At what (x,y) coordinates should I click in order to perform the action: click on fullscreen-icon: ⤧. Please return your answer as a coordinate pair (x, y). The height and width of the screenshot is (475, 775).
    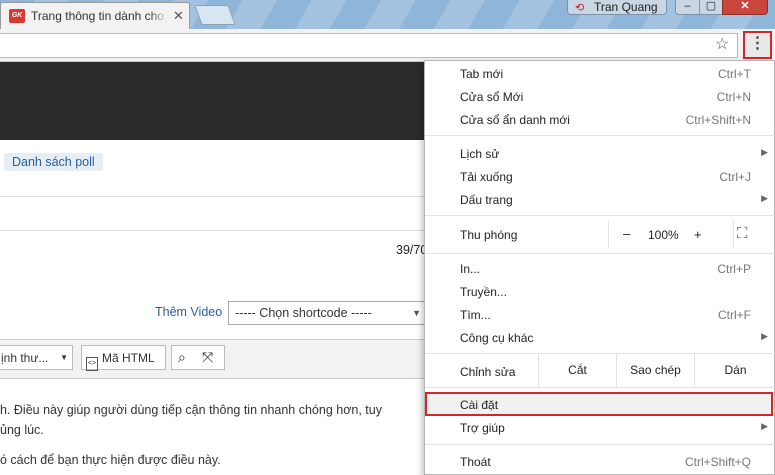
    Looking at the image, I should click on (207, 357).